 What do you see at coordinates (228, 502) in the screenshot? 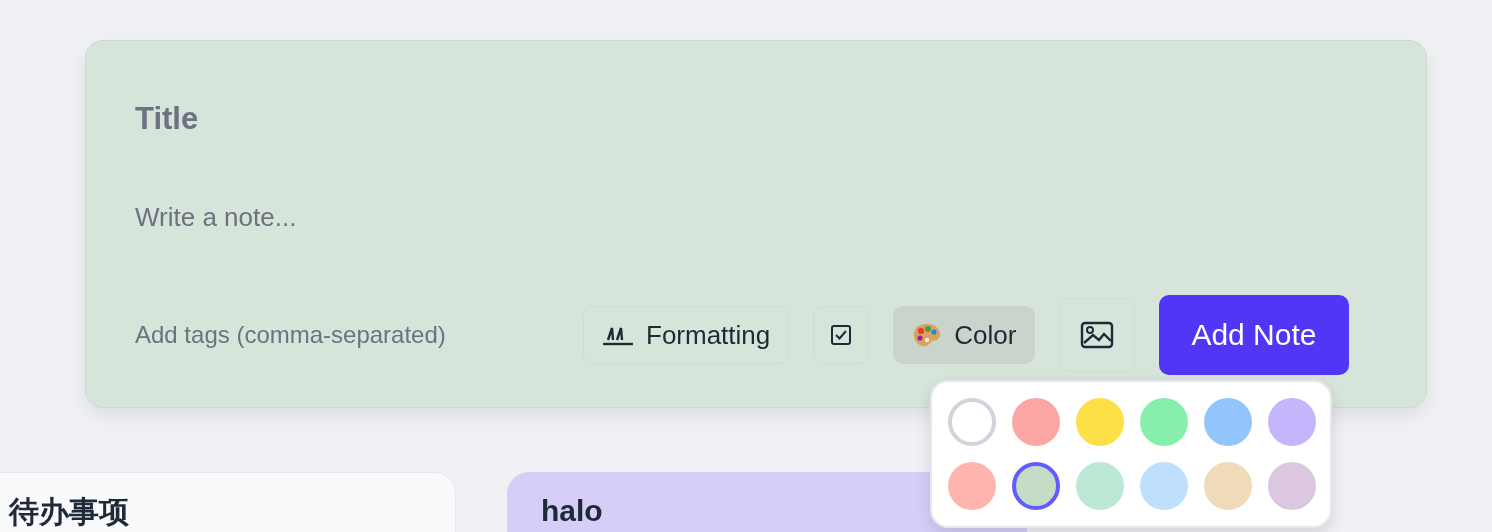
I see `note-card: 待办事项` at bounding box center [228, 502].